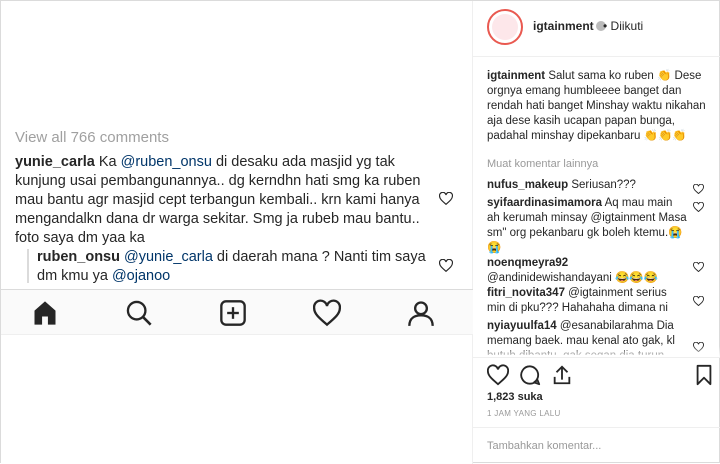 The image size is (720, 464). What do you see at coordinates (562, 375) in the screenshot?
I see `share-icon` at bounding box center [562, 375].